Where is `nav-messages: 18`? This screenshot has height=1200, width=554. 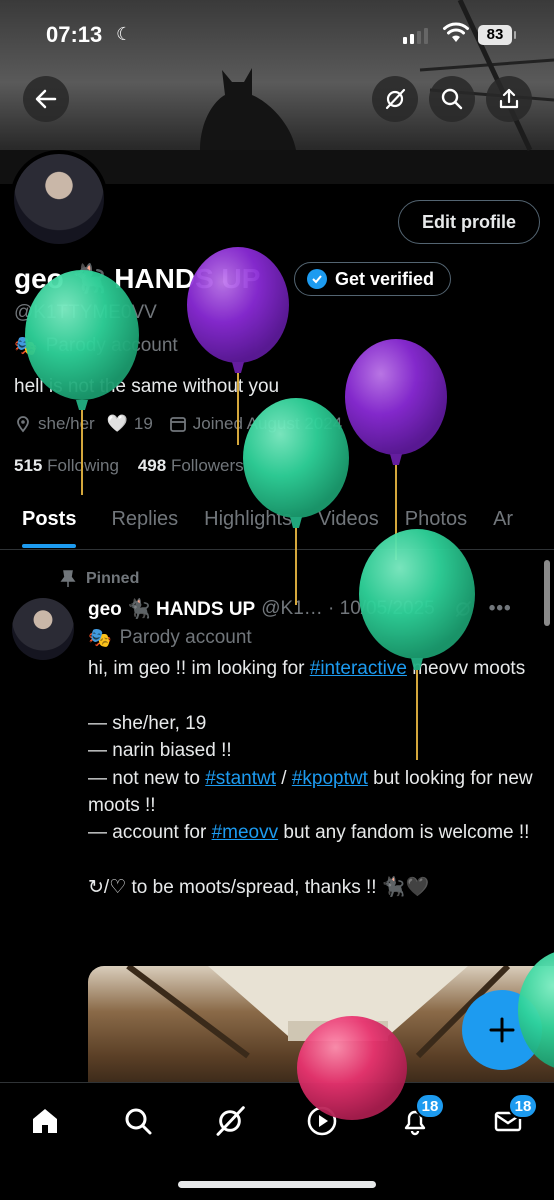 nav-messages: 18 is located at coordinates (513, 1117).